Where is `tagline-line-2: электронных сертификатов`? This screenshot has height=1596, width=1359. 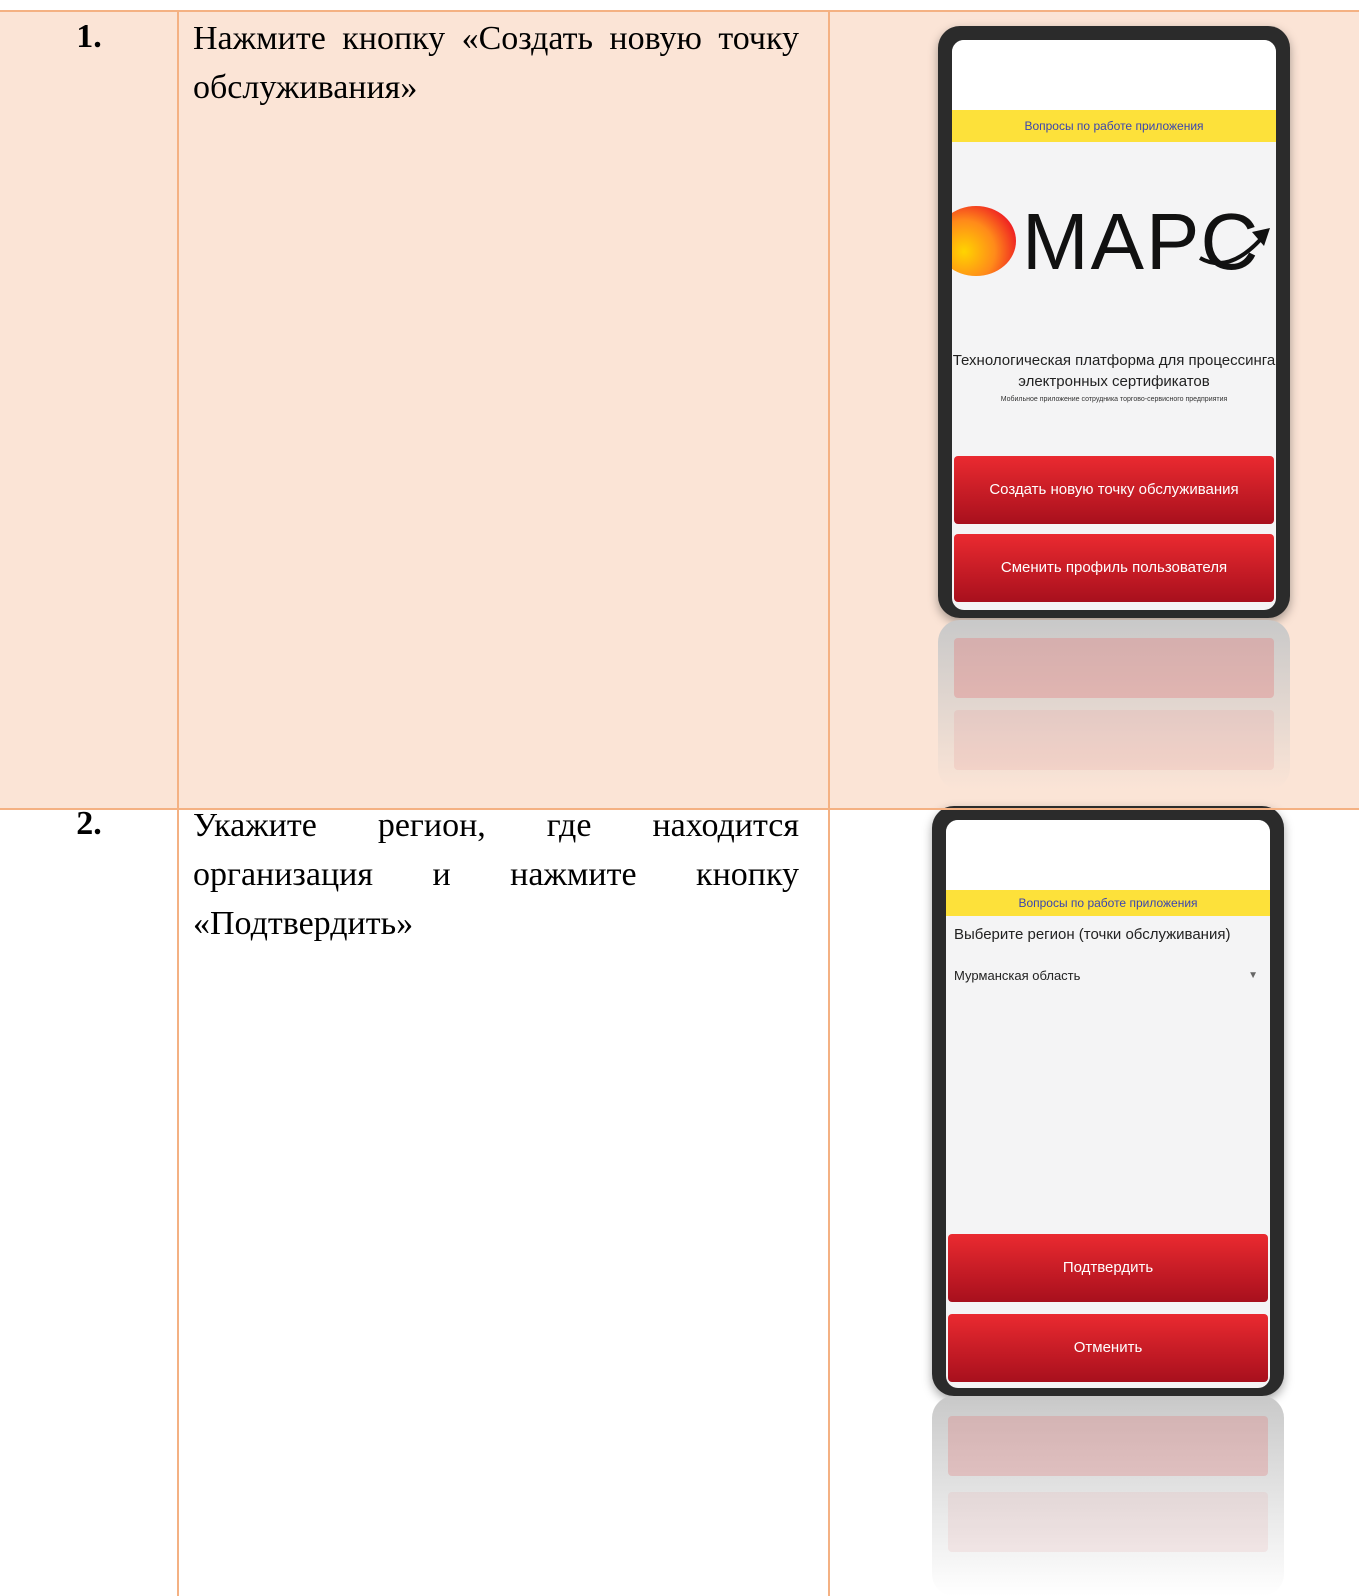
tagline-line-2: электронных сертификатов is located at coordinates (1114, 381).